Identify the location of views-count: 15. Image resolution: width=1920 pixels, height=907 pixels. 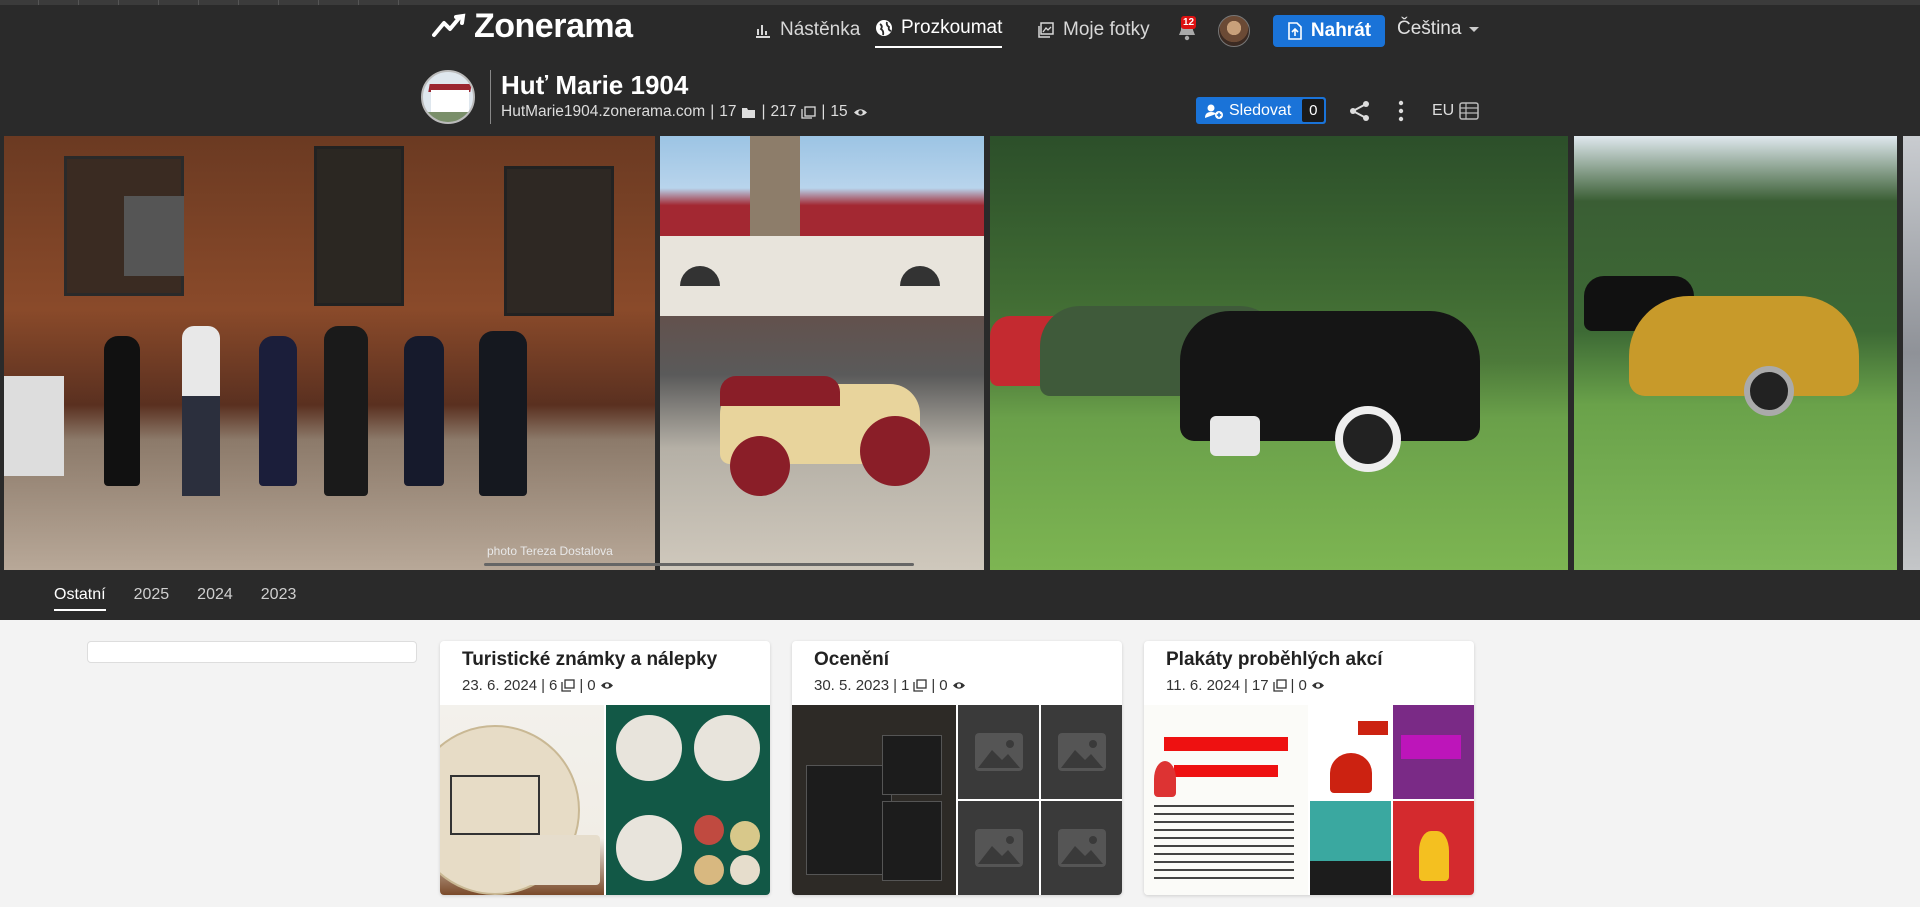
(839, 111).